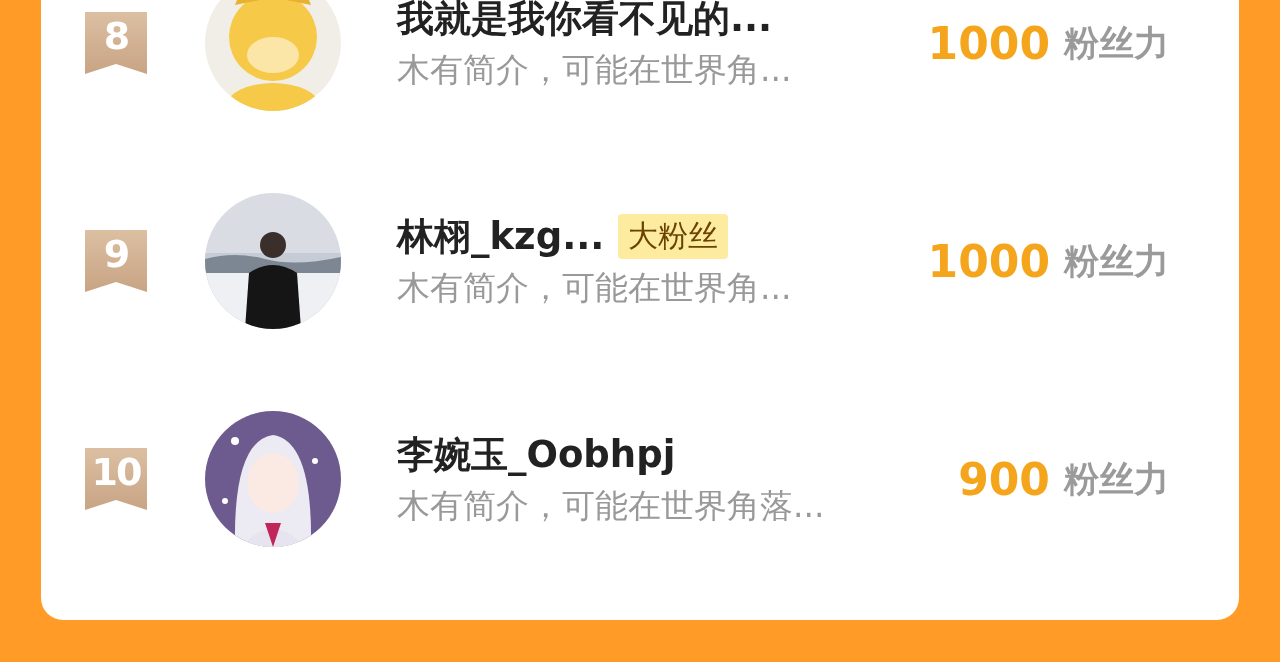  Describe the element at coordinates (673, 236) in the screenshot. I see `fan-tag: 大粉丝` at that location.